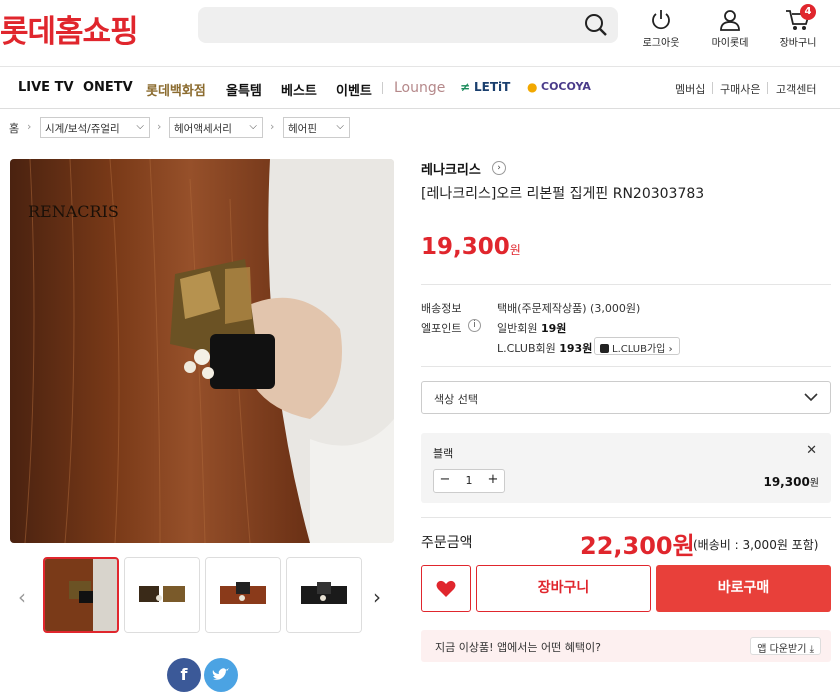 This screenshot has height=700, width=840. I want to click on cart-count-badge: 4, so click(808, 12).